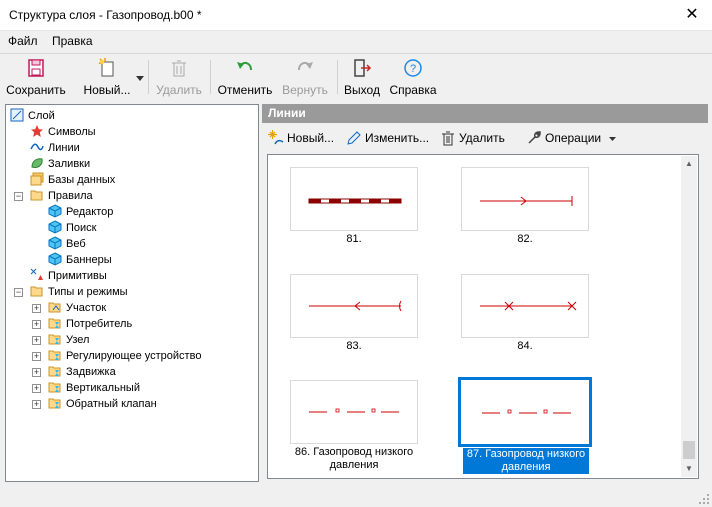 The height and width of the screenshot is (507, 712). Describe the element at coordinates (23, 41) in the screenshot. I see `menu-file: Файл` at that location.